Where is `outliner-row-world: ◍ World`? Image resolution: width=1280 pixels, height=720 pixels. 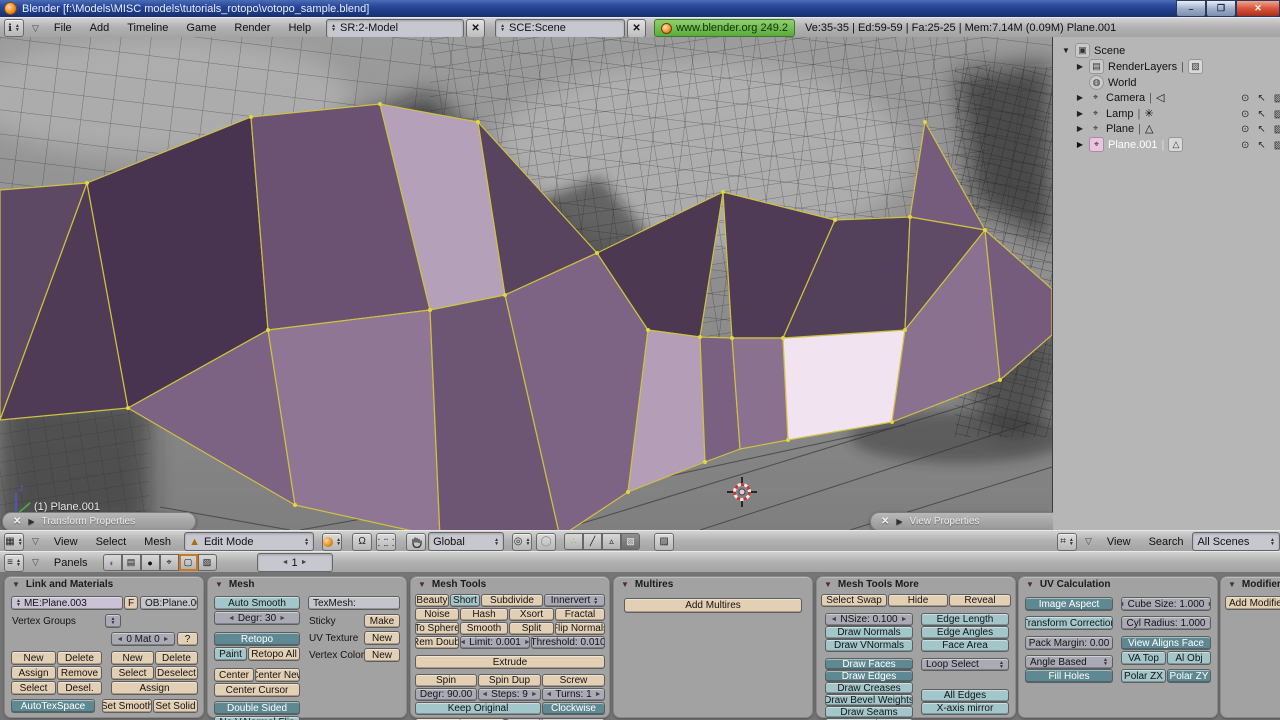 outliner-row-world: ◍ World is located at coordinates (1113, 82).